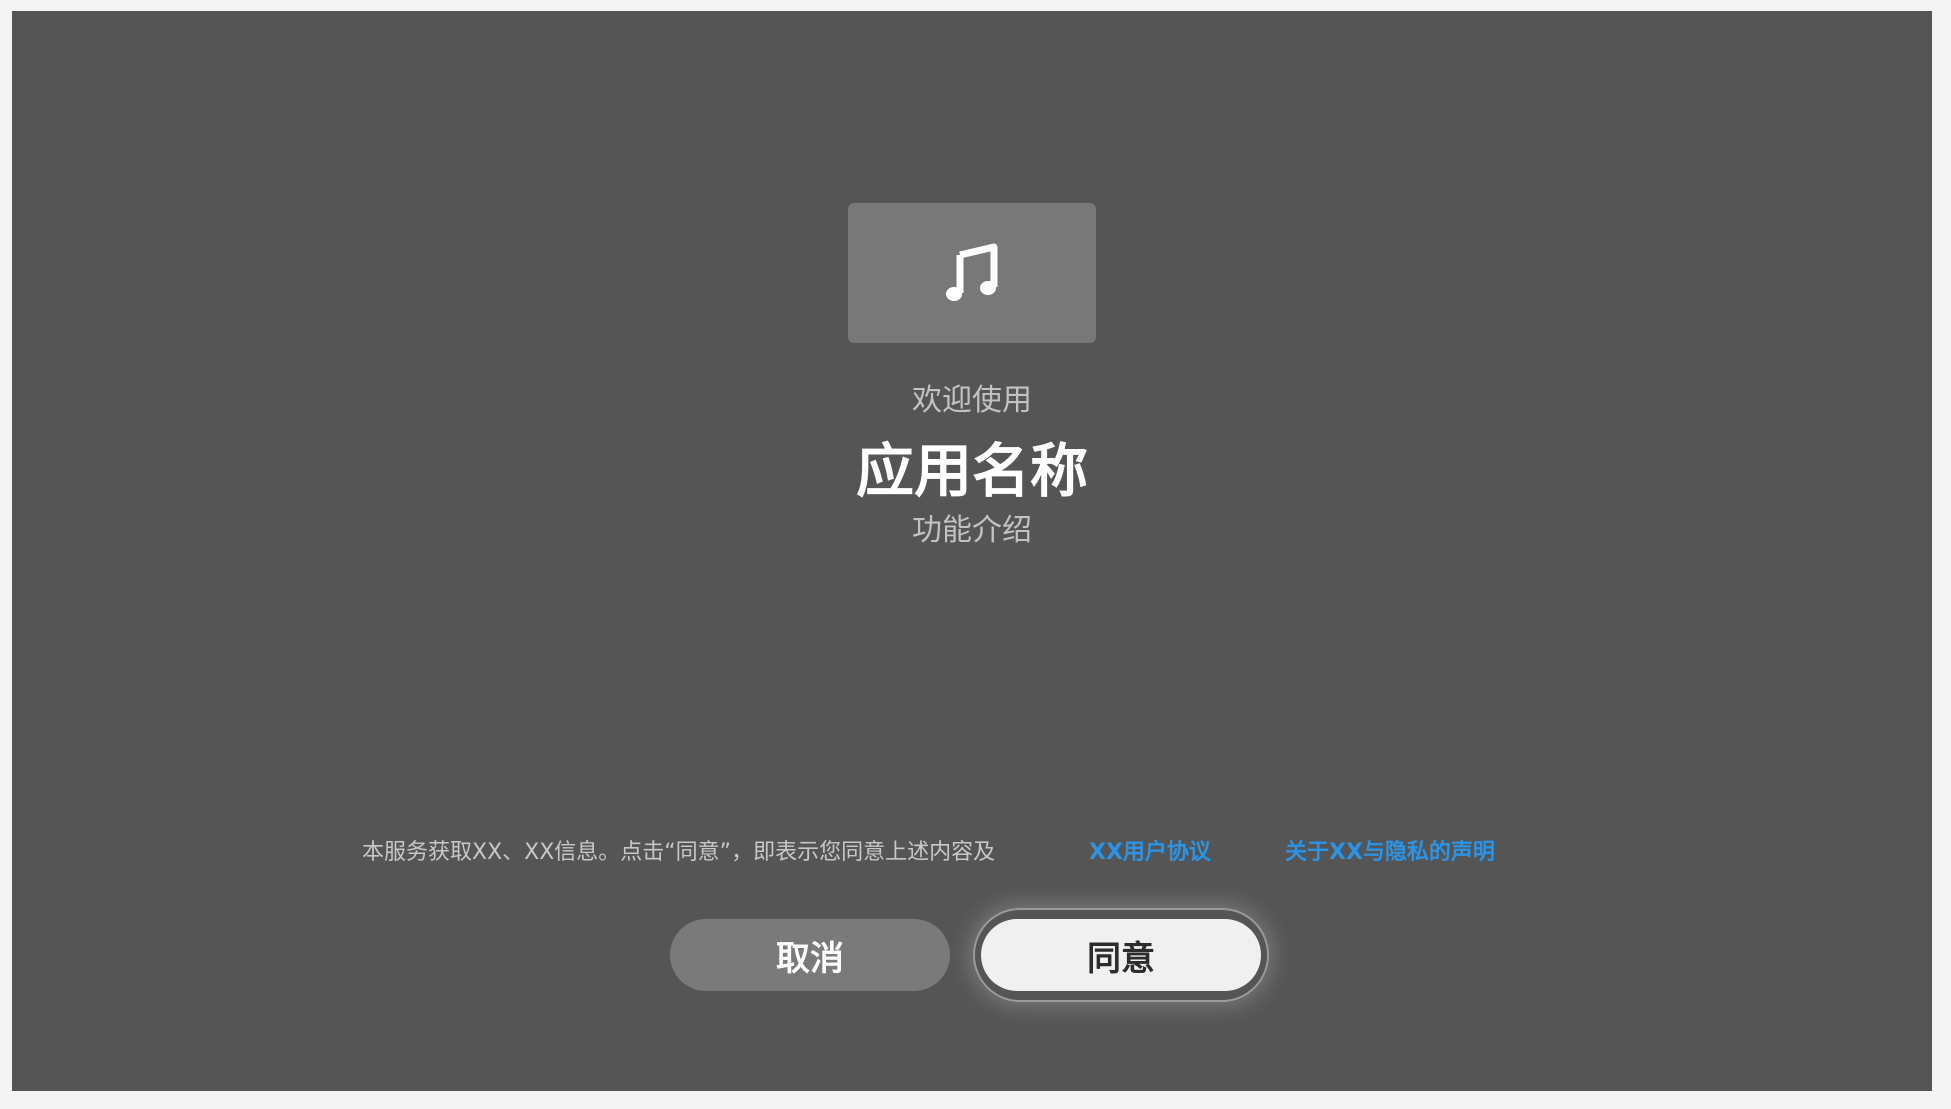  Describe the element at coordinates (972, 400) in the screenshot. I see `welcome-text: 欢迎使用` at that location.